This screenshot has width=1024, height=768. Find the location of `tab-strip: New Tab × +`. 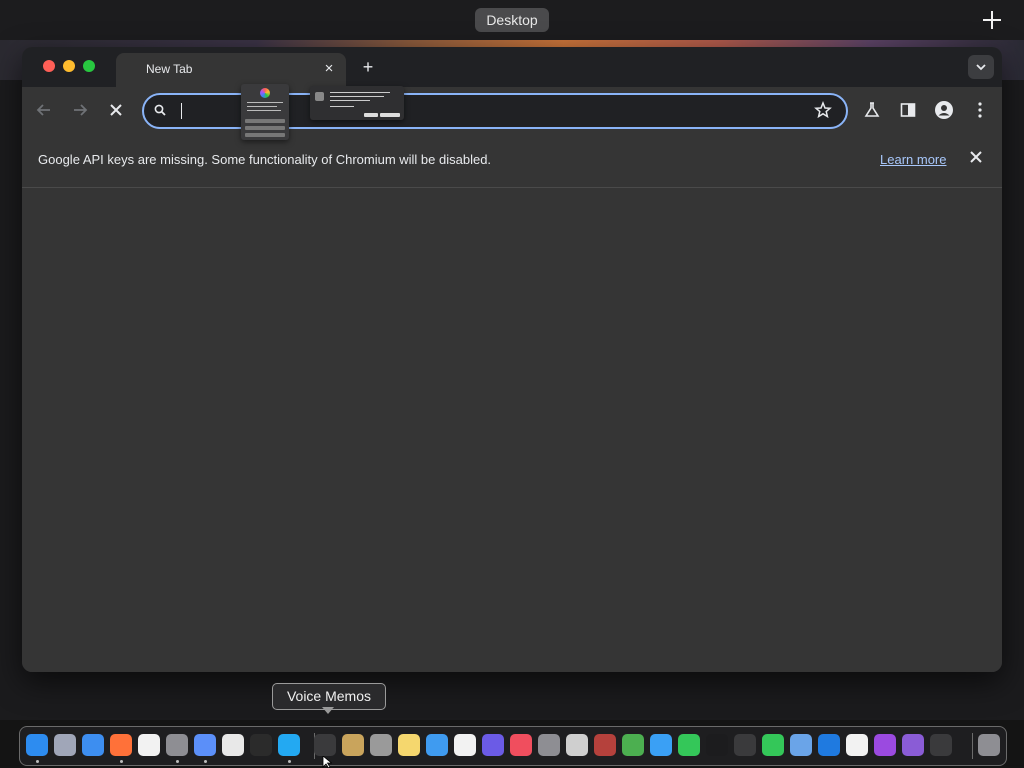

tab-strip: New Tab × + is located at coordinates (512, 67).